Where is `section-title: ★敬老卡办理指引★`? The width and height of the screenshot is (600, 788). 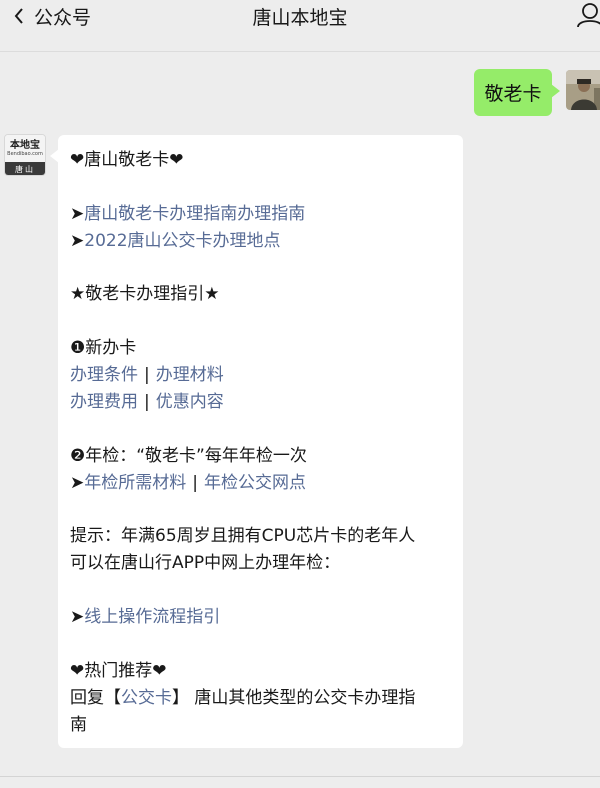
section-title: ★敬老卡办理指引★ is located at coordinates (145, 294).